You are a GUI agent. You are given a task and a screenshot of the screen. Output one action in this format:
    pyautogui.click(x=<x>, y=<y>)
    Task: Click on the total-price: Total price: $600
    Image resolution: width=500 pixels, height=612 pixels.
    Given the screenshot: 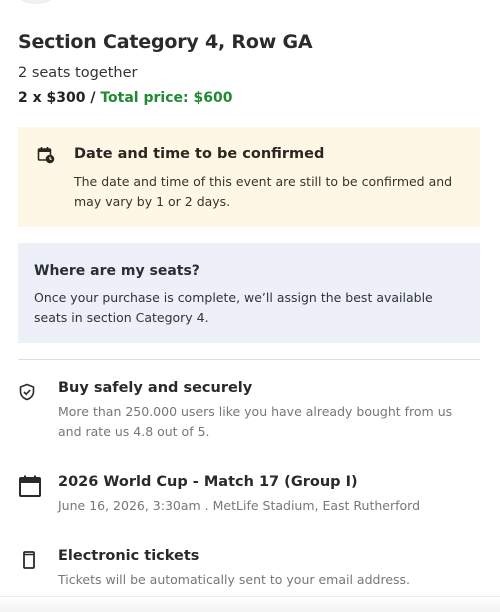 What is the action you would take?
    pyautogui.click(x=166, y=98)
    